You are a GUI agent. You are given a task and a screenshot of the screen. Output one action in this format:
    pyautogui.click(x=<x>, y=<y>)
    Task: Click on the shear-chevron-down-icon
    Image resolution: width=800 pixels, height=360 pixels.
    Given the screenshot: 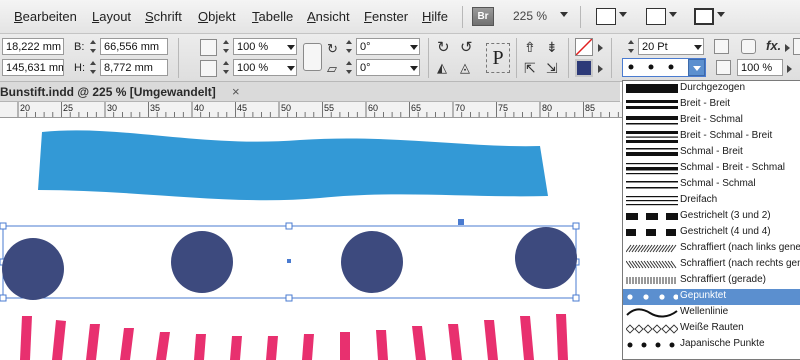 What is the action you would take?
    pyautogui.click(x=414, y=68)
    